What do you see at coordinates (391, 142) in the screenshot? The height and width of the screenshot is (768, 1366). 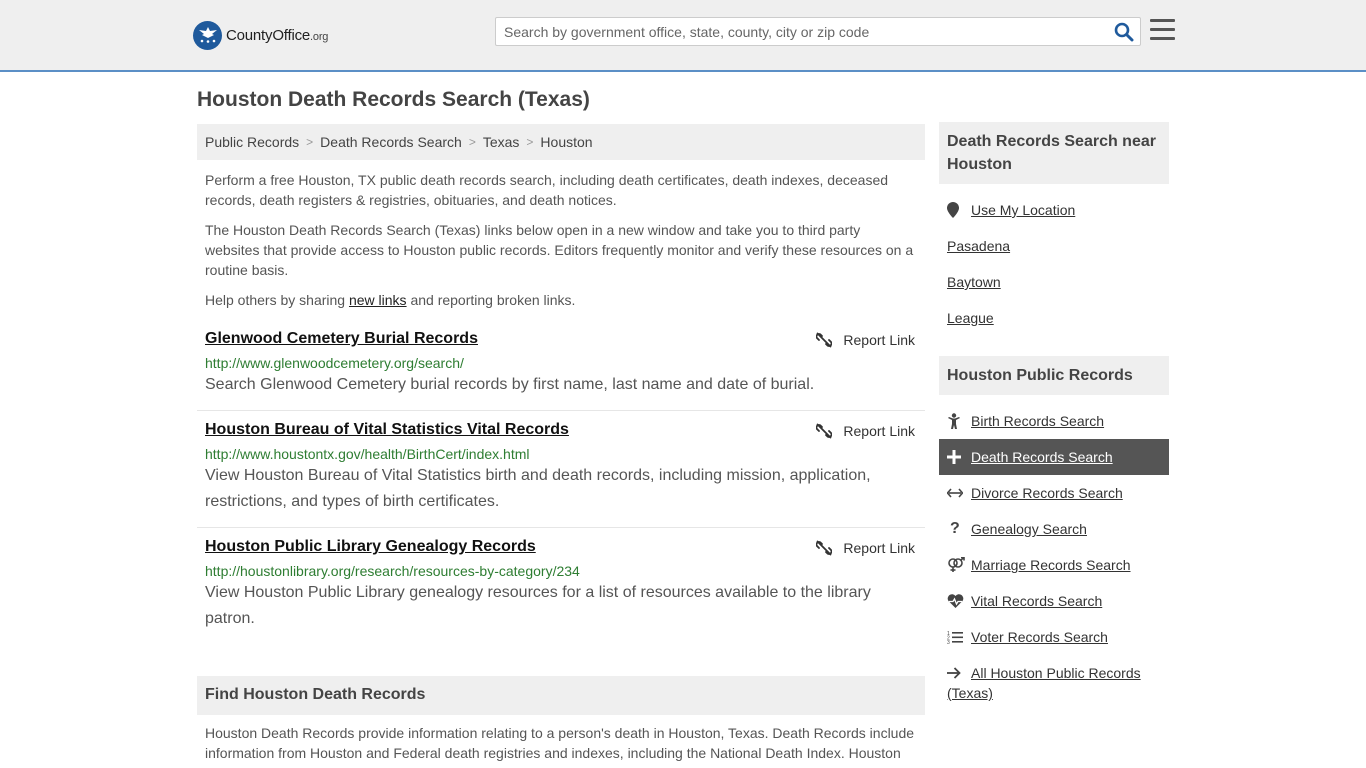 I see `breadcrumb-death-records: Death Records Search` at bounding box center [391, 142].